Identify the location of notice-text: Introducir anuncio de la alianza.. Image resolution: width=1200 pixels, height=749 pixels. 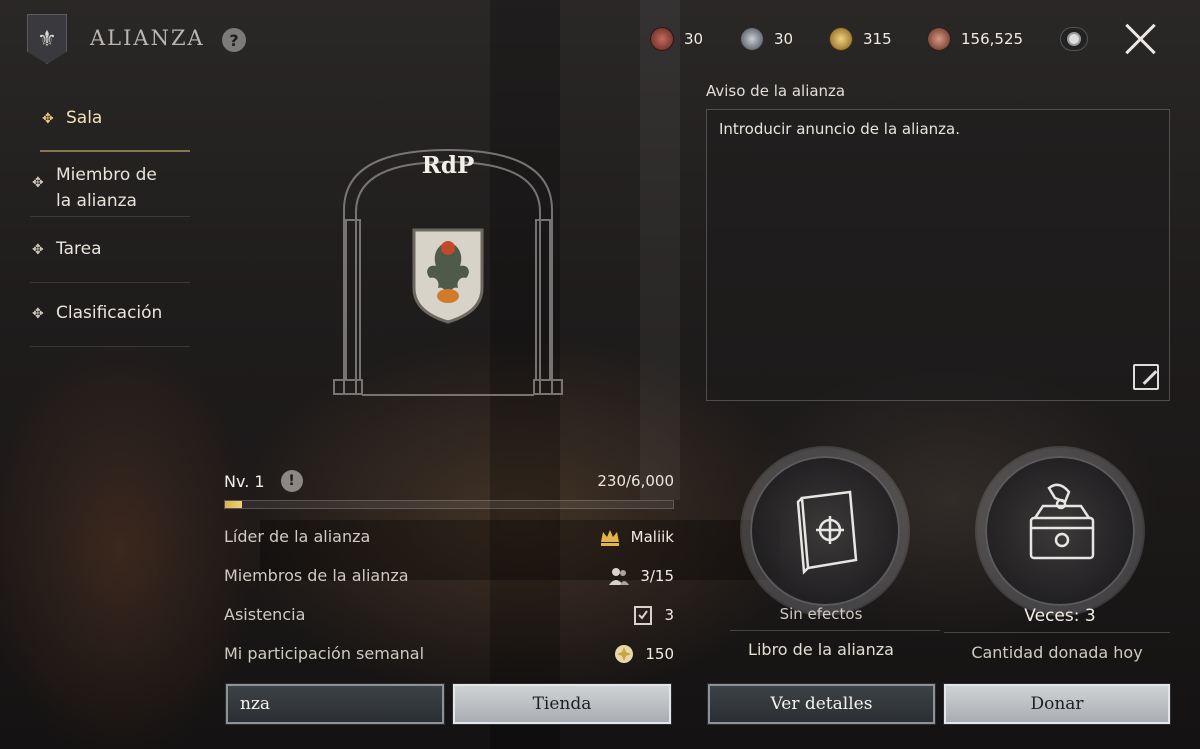
(839, 129).